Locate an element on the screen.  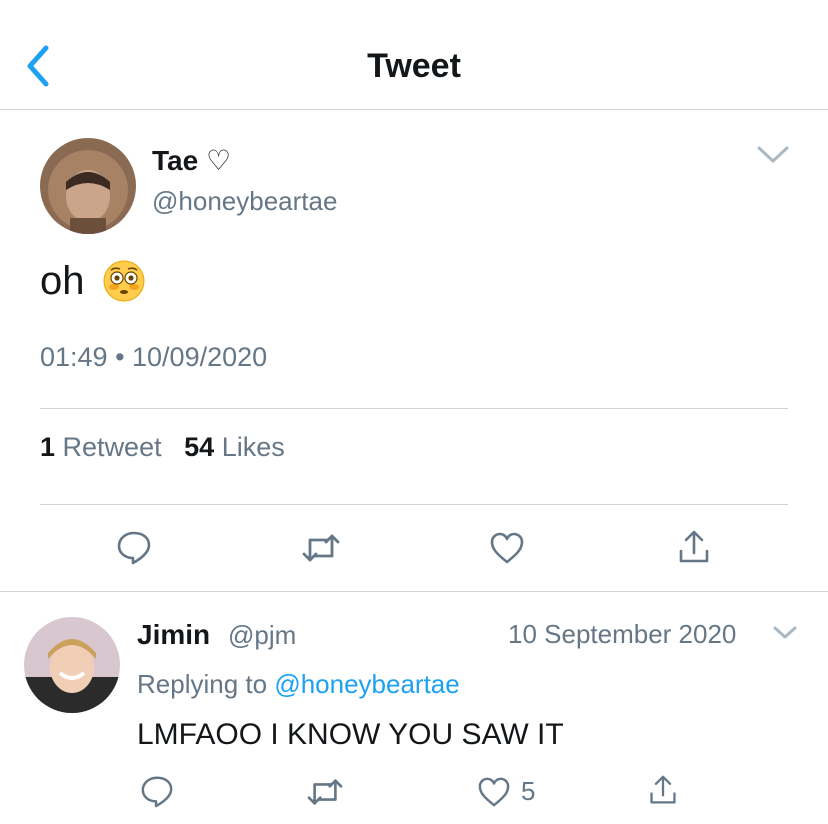
reply-like-count: 5 is located at coordinates (528, 791).